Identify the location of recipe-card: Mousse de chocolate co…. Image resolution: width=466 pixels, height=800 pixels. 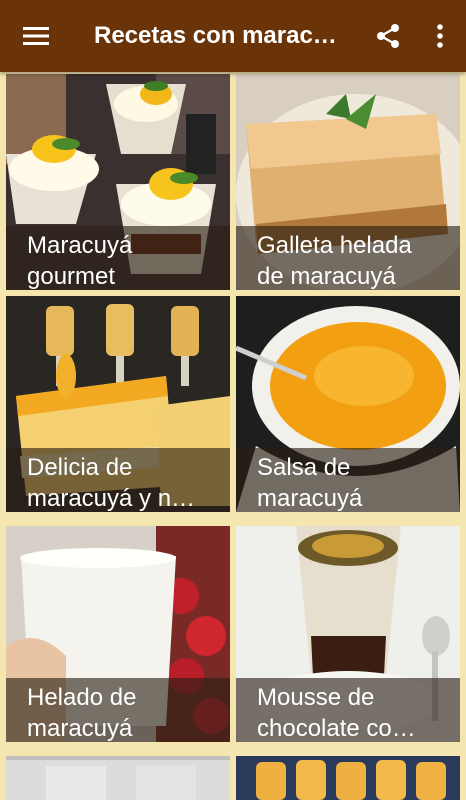
(348, 634).